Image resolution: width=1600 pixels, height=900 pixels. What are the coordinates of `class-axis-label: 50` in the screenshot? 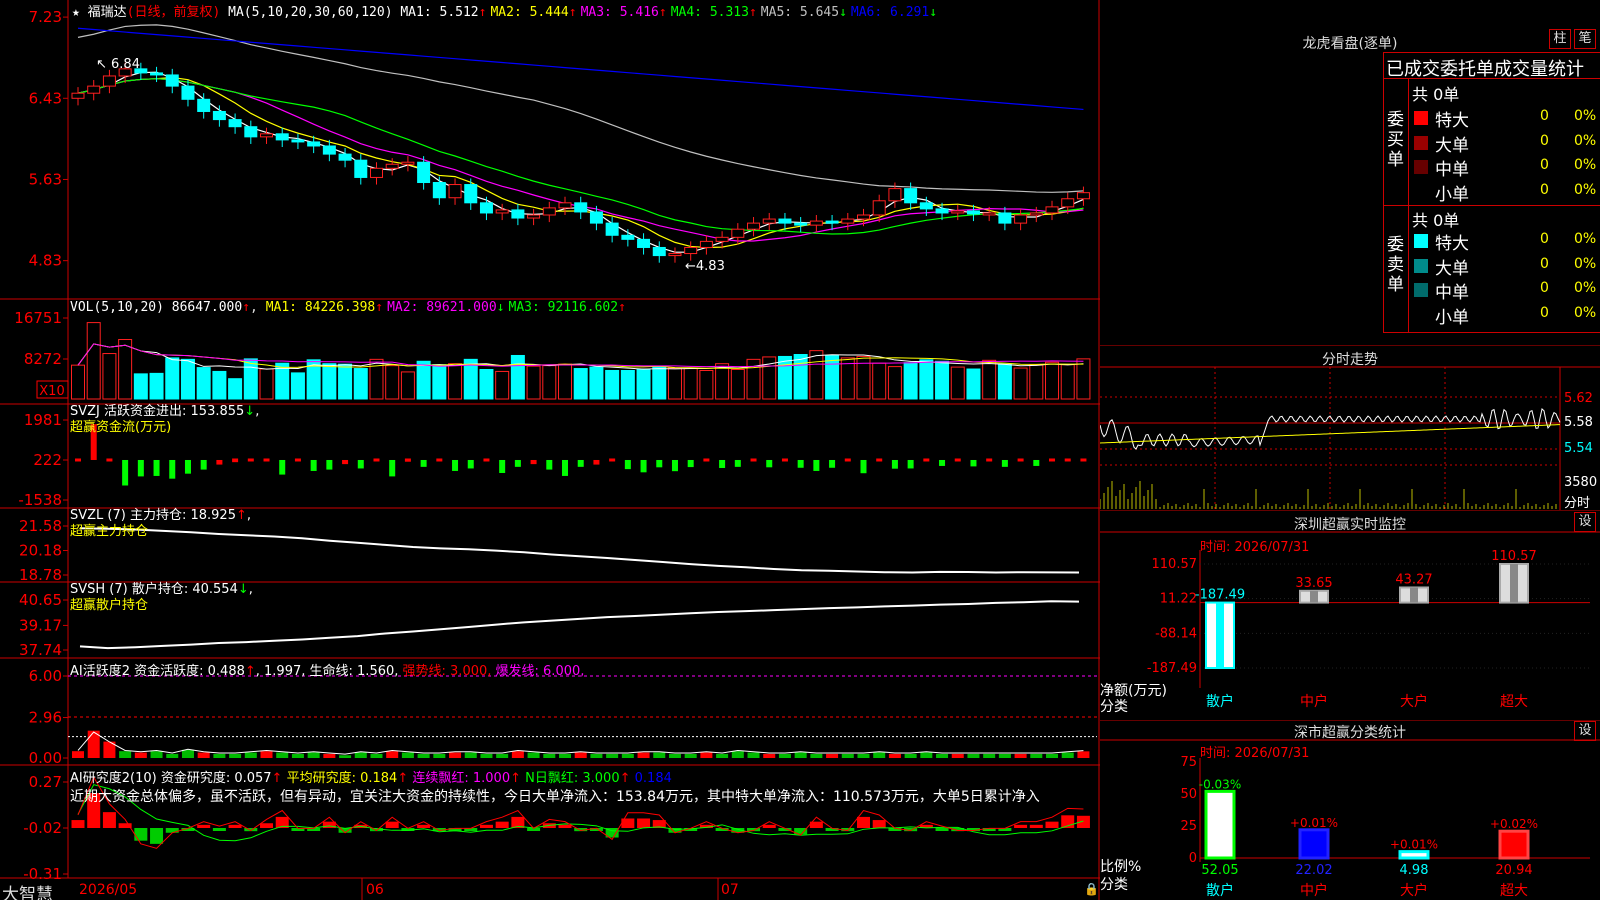 It's located at (1188, 794).